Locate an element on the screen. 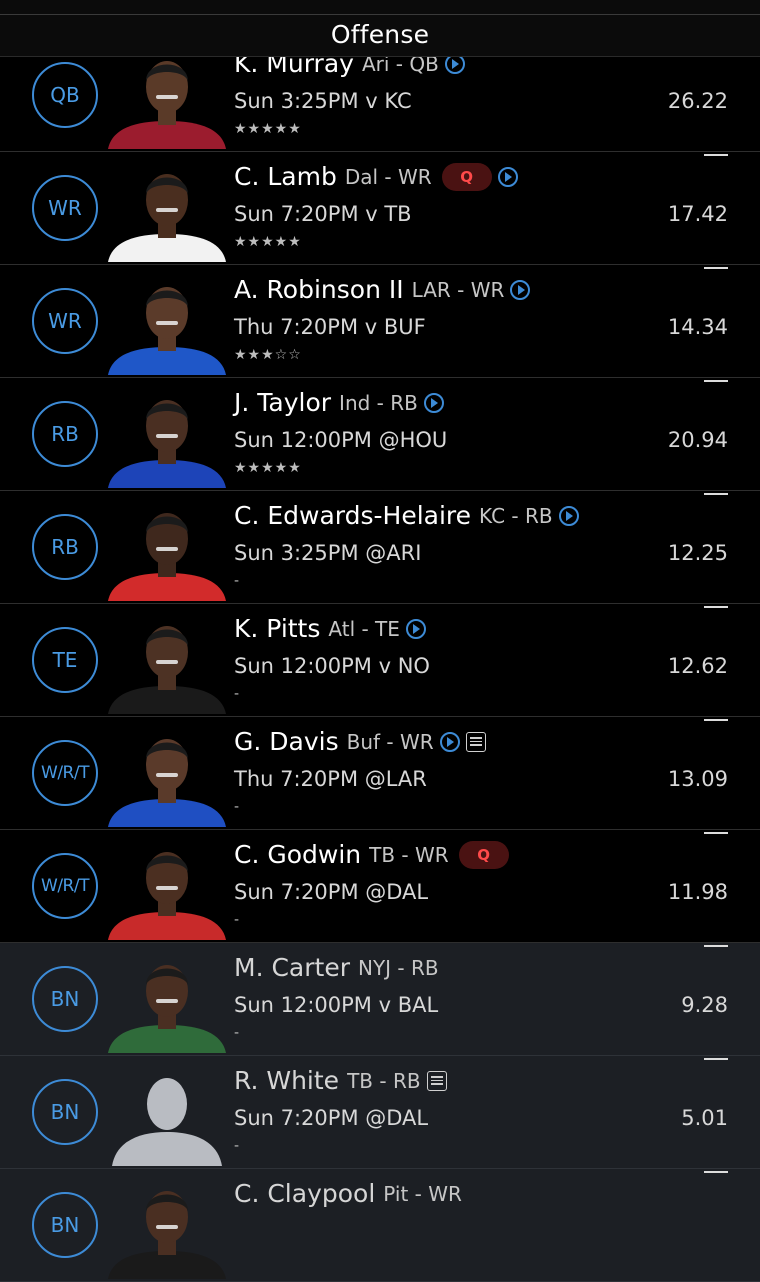  player-team-position: NYJ - RB is located at coordinates (398, 967).